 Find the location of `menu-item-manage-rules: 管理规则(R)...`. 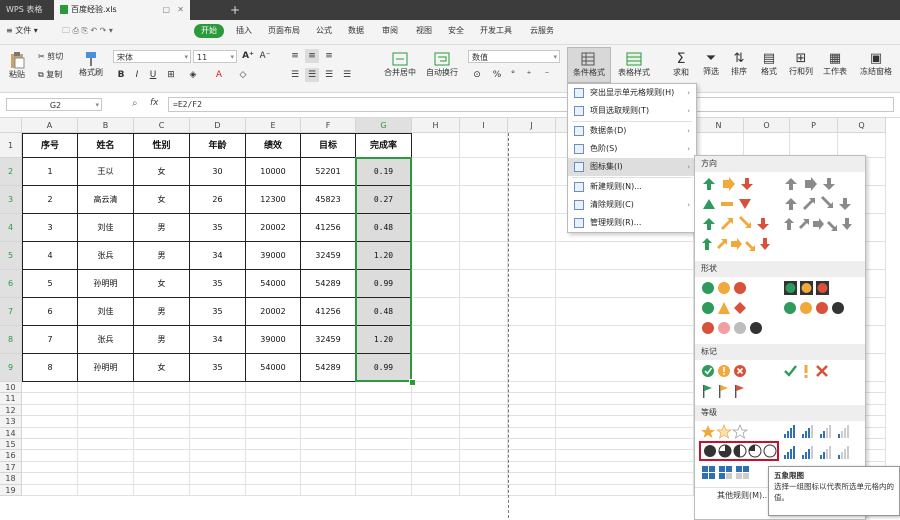

menu-item-manage-rules: 管理规则(R)... is located at coordinates (632, 223).